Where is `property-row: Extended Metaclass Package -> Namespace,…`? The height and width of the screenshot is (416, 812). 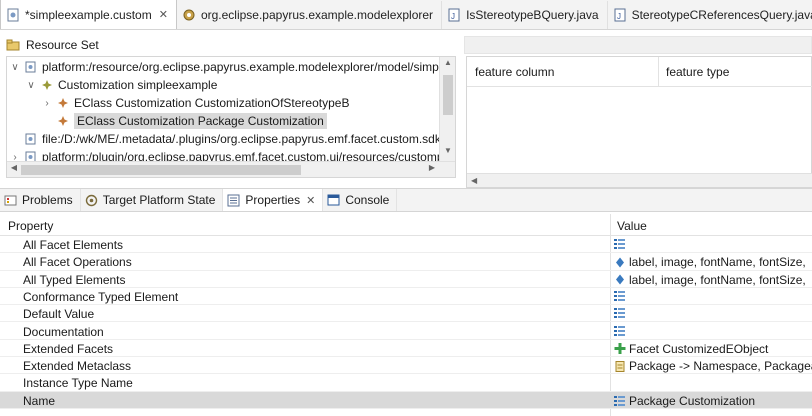 property-row: Extended Metaclass Package -> Namespace,… is located at coordinates (406, 366).